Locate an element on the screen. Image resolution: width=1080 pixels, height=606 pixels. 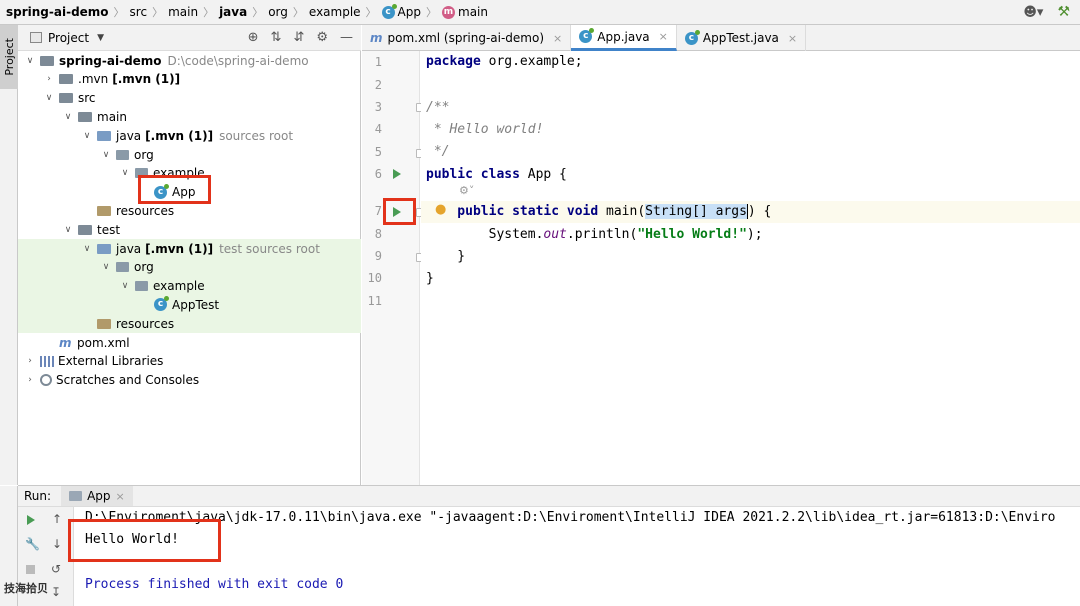
breadcrumb-item: java is located at coordinates (233, 12).